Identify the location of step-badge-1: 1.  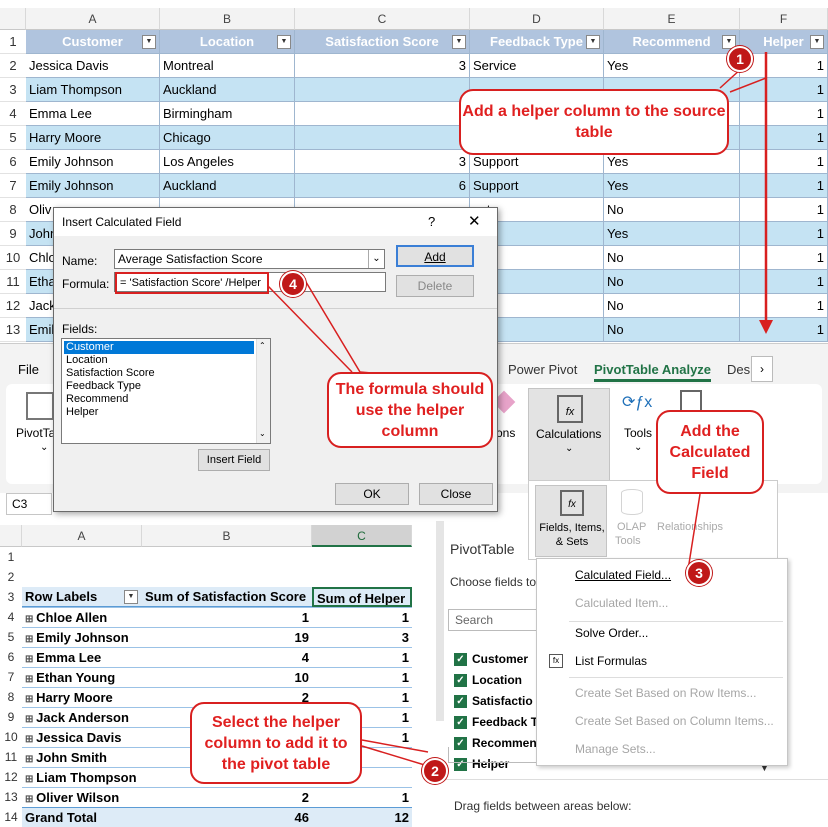
(740, 59).